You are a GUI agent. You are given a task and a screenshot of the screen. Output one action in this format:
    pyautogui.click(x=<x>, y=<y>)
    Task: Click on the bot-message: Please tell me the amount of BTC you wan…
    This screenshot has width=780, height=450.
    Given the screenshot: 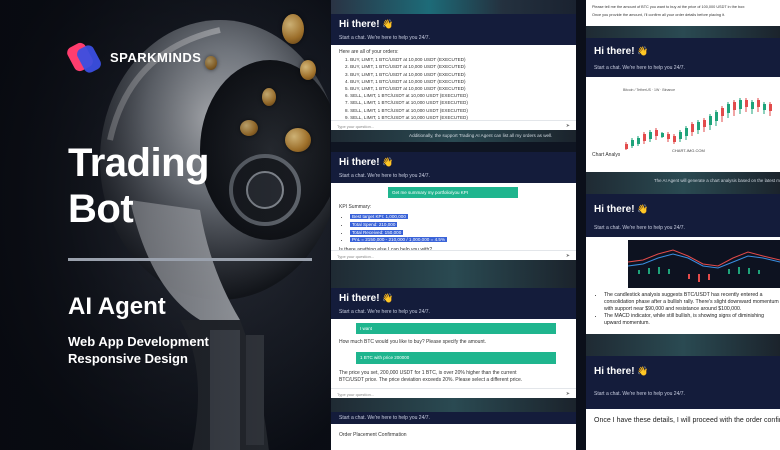 What is the action you would take?
    pyautogui.click(x=669, y=7)
    